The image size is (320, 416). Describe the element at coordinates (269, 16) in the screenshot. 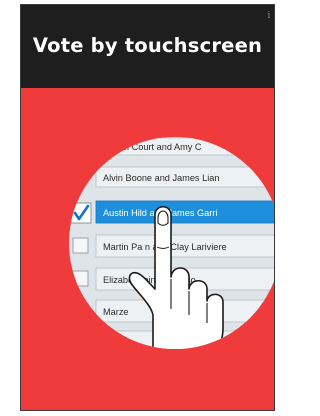

I see `info-icon: i` at that location.